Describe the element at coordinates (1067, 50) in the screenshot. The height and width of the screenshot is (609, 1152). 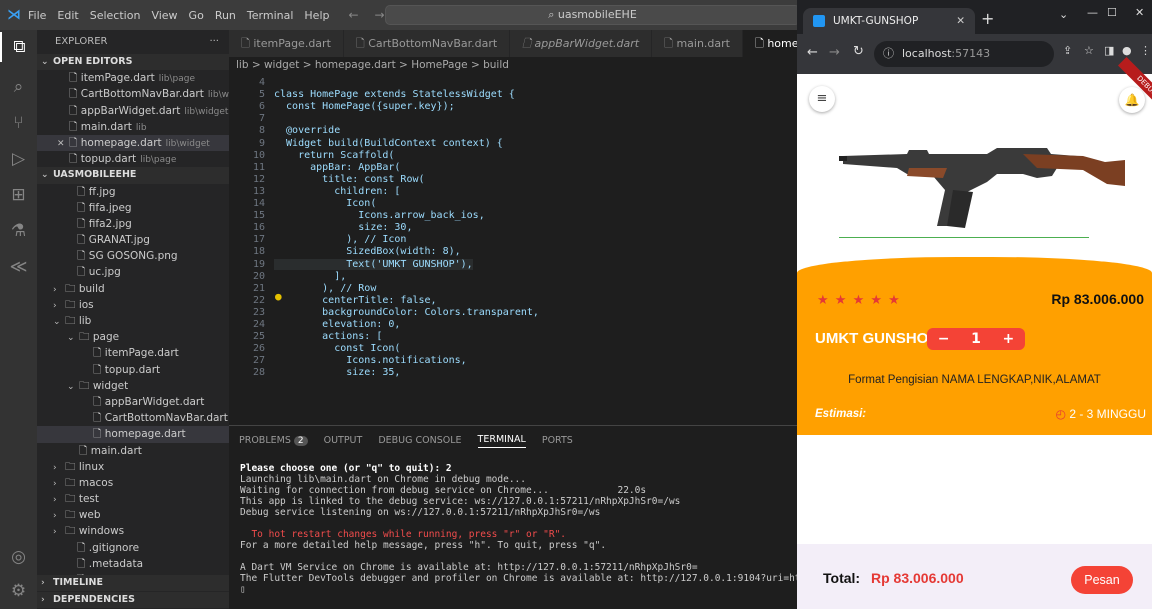
I see `share-icon: ⇪` at that location.